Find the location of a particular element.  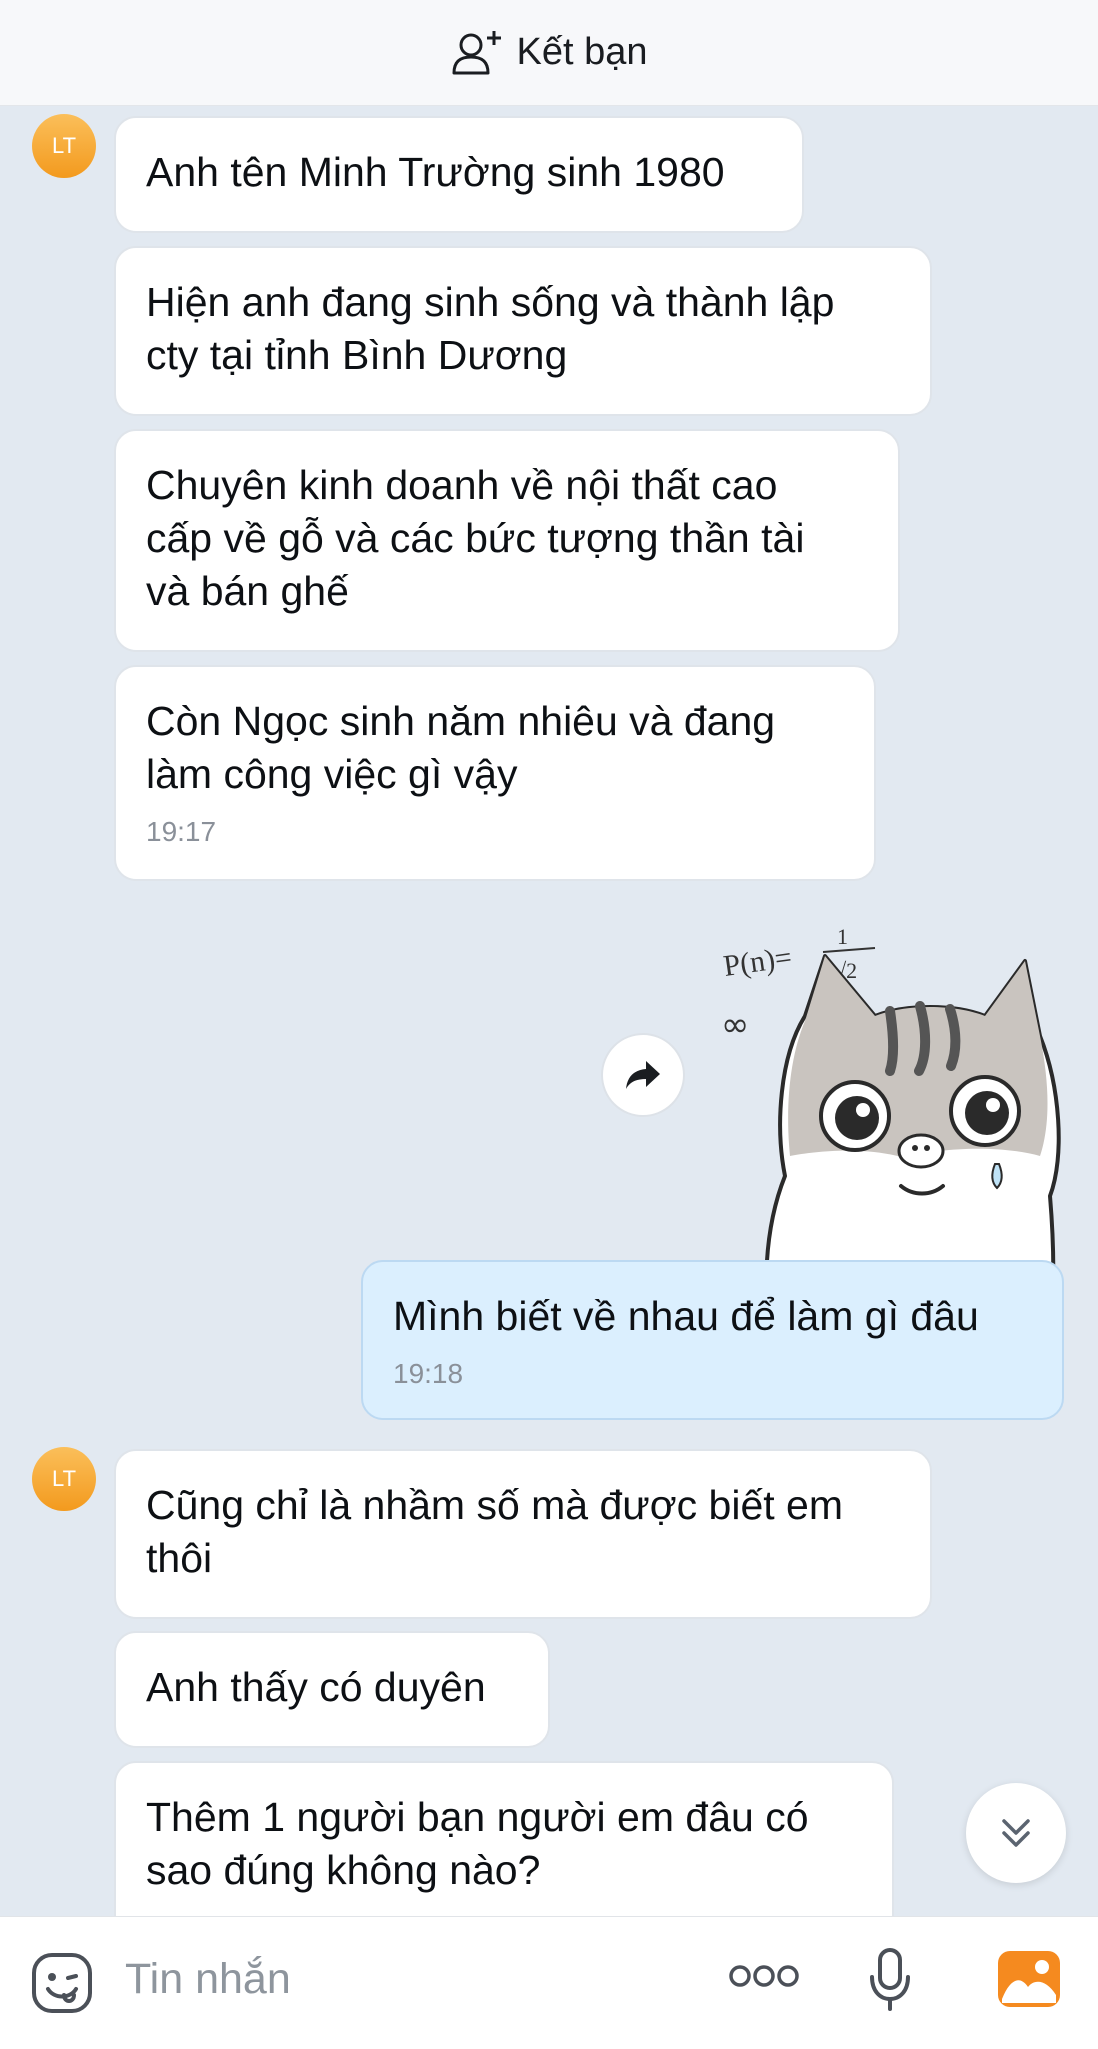

message-text: Còn Ngọc sinh năm nhiêu và đang is located at coordinates (461, 721).